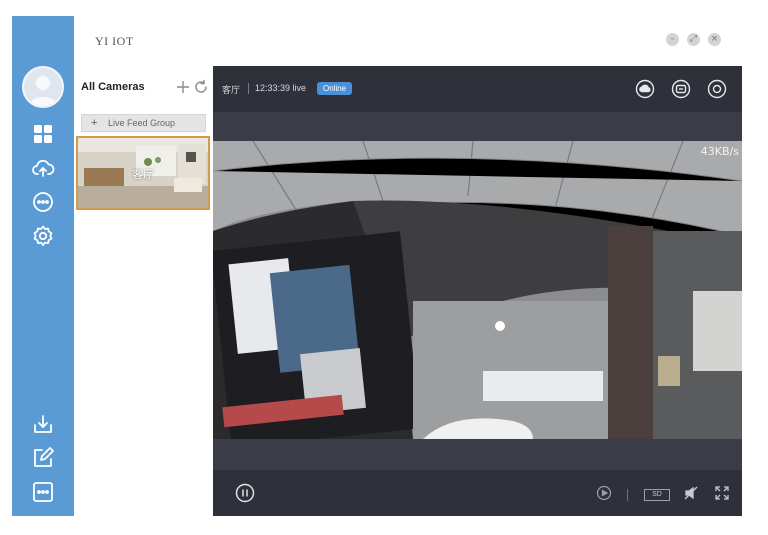 Image resolution: width=768 pixels, height=535 pixels. Describe the element at coordinates (477, 89) in the screenshot. I see `player-toolbar: 客厅 12:33:39 live Online` at that location.